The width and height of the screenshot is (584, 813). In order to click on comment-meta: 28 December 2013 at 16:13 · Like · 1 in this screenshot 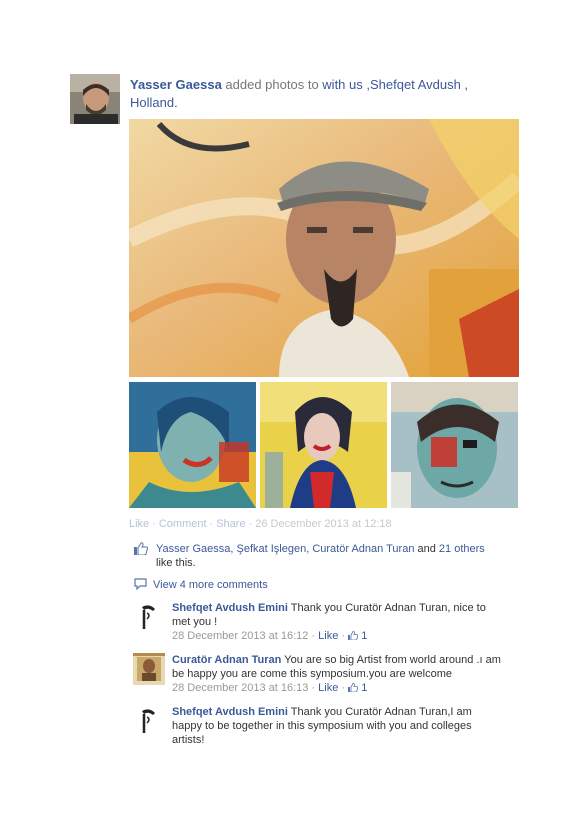, I will do `click(270, 688)`.